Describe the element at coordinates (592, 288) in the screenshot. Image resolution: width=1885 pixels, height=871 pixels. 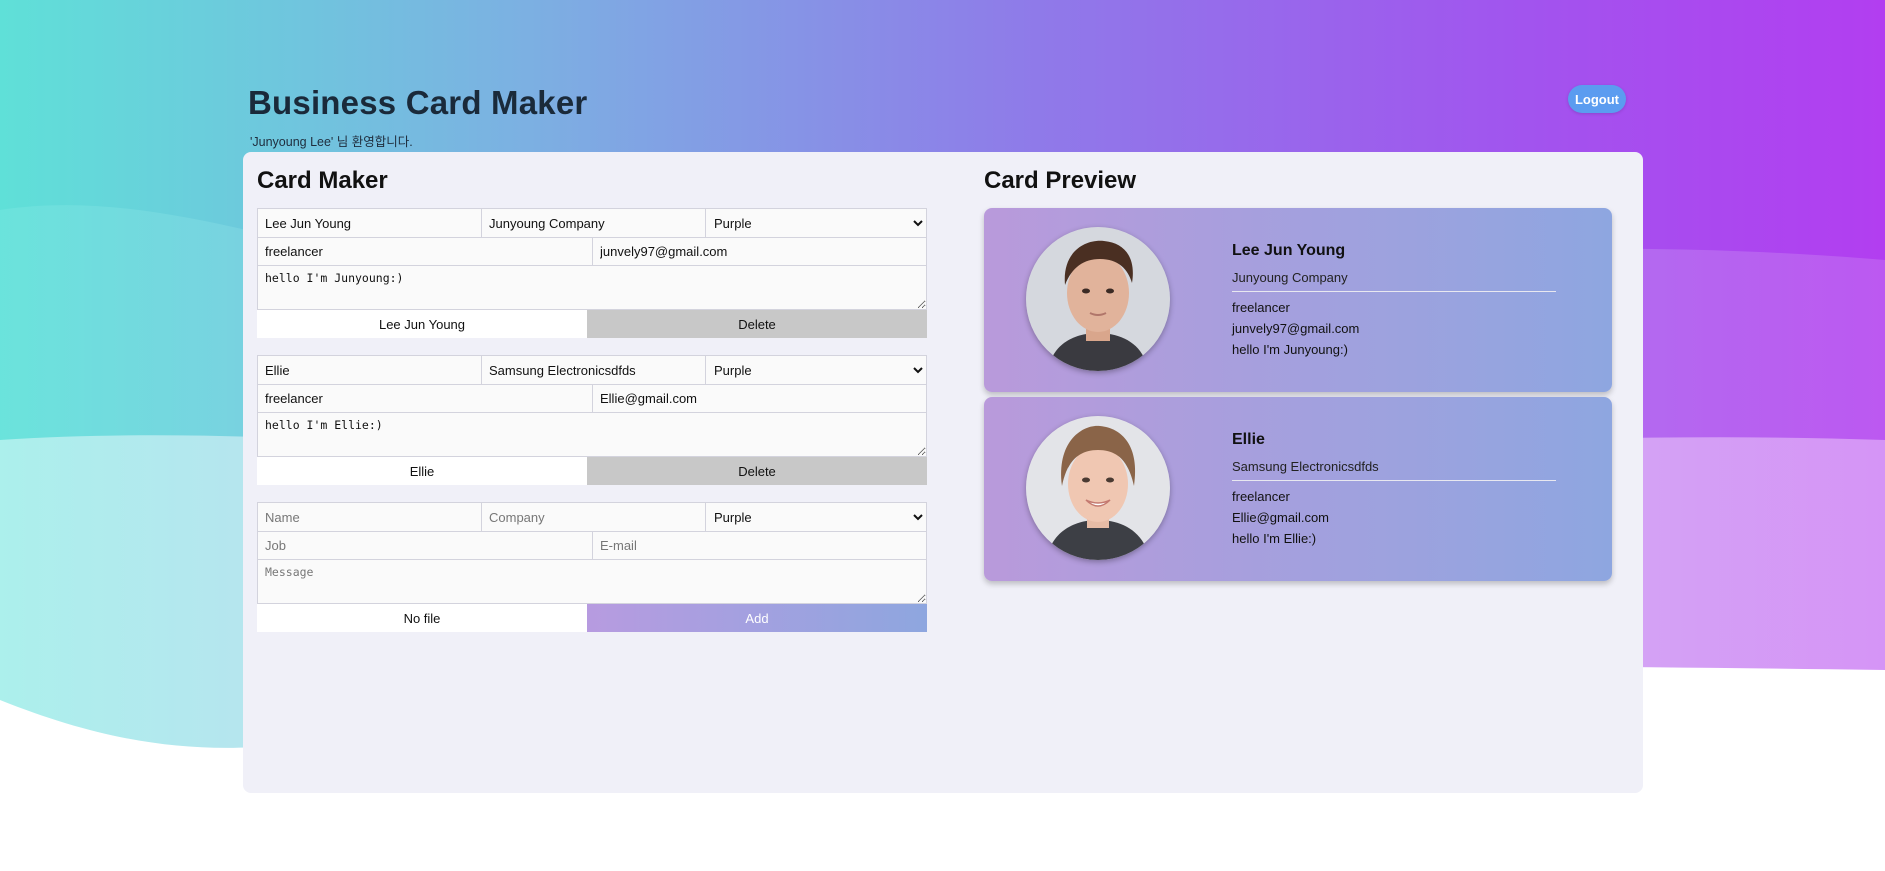
I see `message-textarea: hello I'm Junyoung:)` at that location.